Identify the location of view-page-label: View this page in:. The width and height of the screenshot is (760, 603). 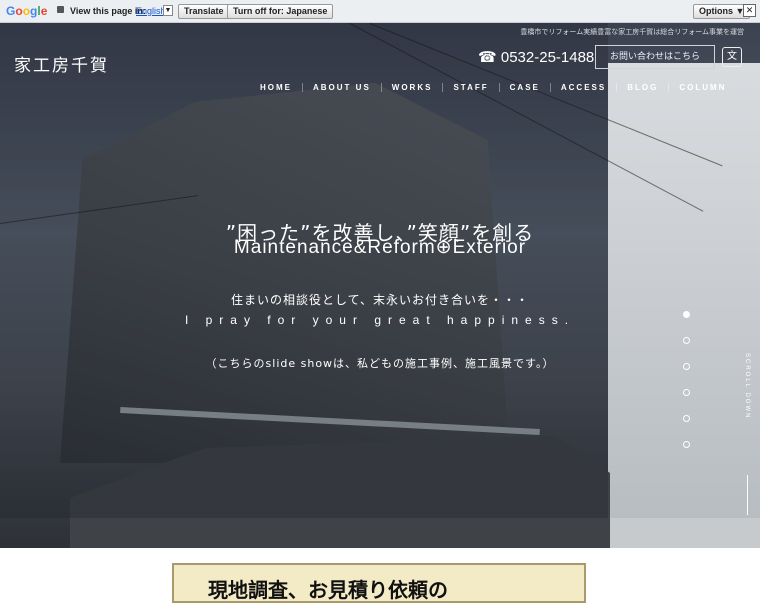
(108, 11).